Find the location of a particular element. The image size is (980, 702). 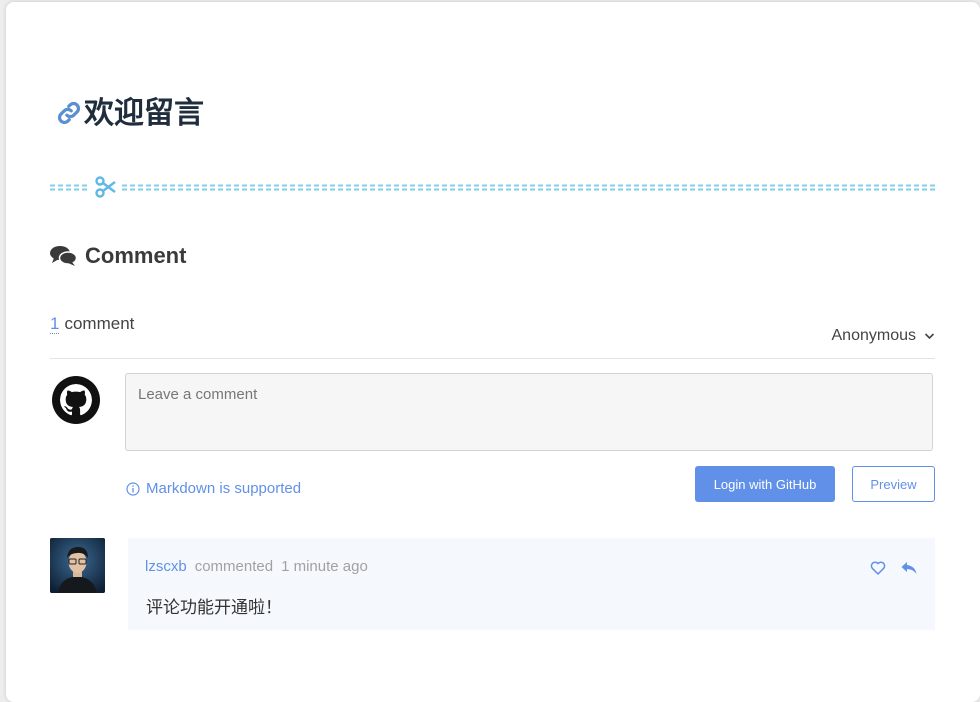

comment-item: lzscxb commented 1 minute ago 评论功能开通啦！ is located at coordinates (531, 584).